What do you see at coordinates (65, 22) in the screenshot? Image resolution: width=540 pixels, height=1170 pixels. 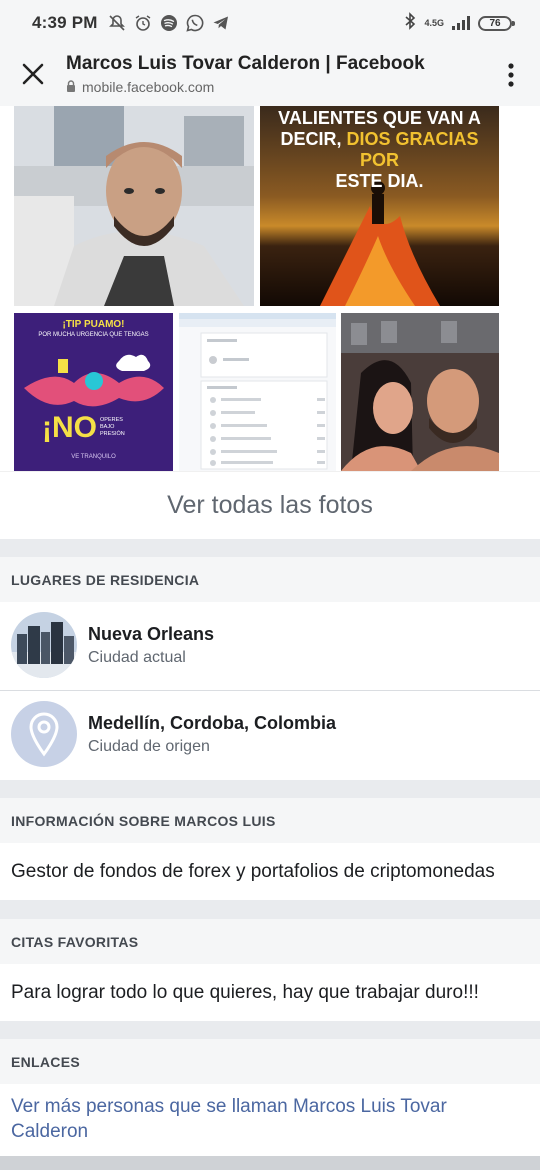 I see `status-time: 4:39 PM` at bounding box center [65, 22].